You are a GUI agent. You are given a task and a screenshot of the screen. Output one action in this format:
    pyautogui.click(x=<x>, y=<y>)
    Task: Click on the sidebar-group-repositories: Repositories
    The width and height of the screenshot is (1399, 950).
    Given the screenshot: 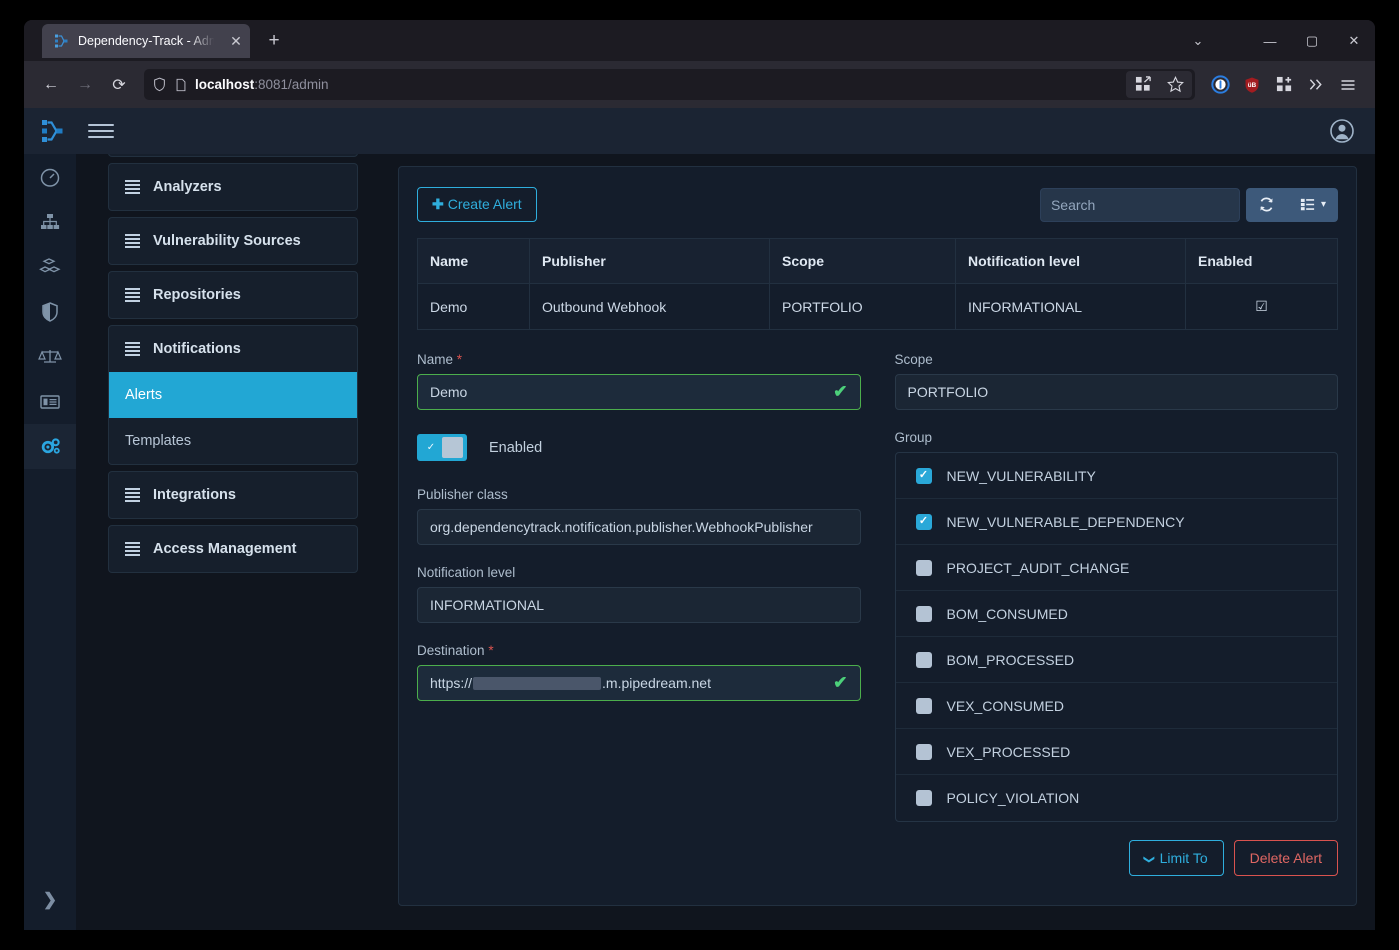 What is the action you would take?
    pyautogui.click(x=233, y=295)
    